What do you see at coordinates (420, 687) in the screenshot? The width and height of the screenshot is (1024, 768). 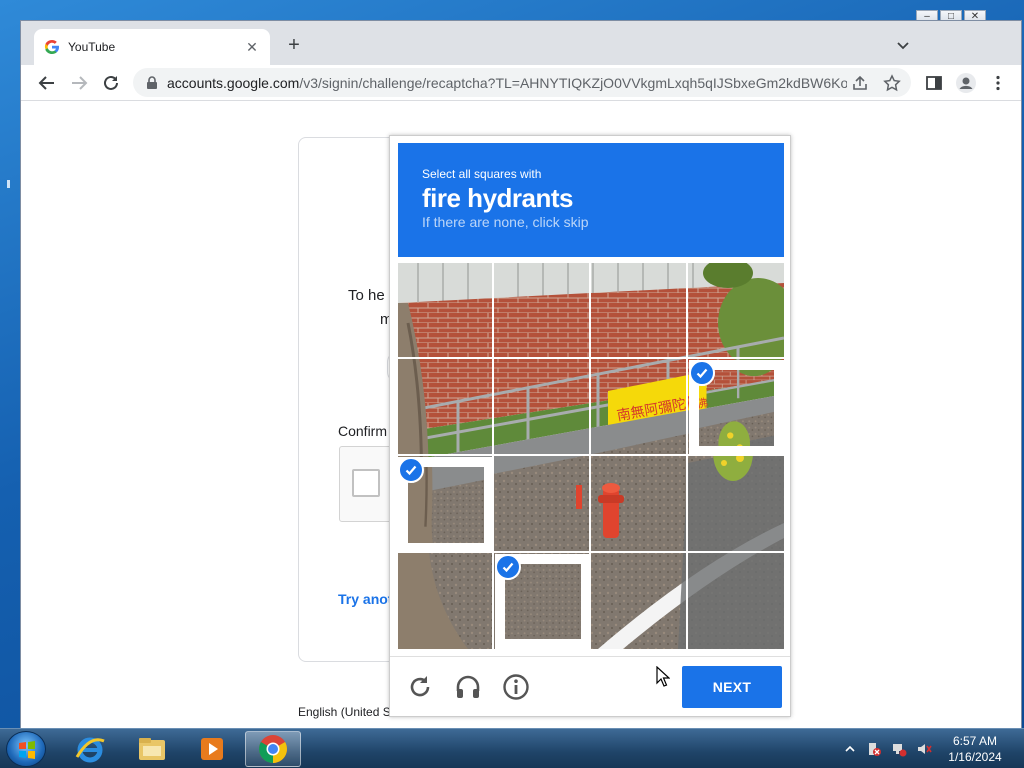 I see `reload-challenge-icon` at bounding box center [420, 687].